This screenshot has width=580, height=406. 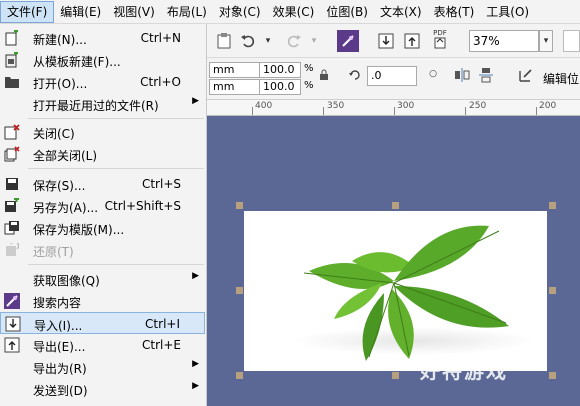 What do you see at coordinates (224, 41) in the screenshot?
I see `paste-icon` at bounding box center [224, 41].